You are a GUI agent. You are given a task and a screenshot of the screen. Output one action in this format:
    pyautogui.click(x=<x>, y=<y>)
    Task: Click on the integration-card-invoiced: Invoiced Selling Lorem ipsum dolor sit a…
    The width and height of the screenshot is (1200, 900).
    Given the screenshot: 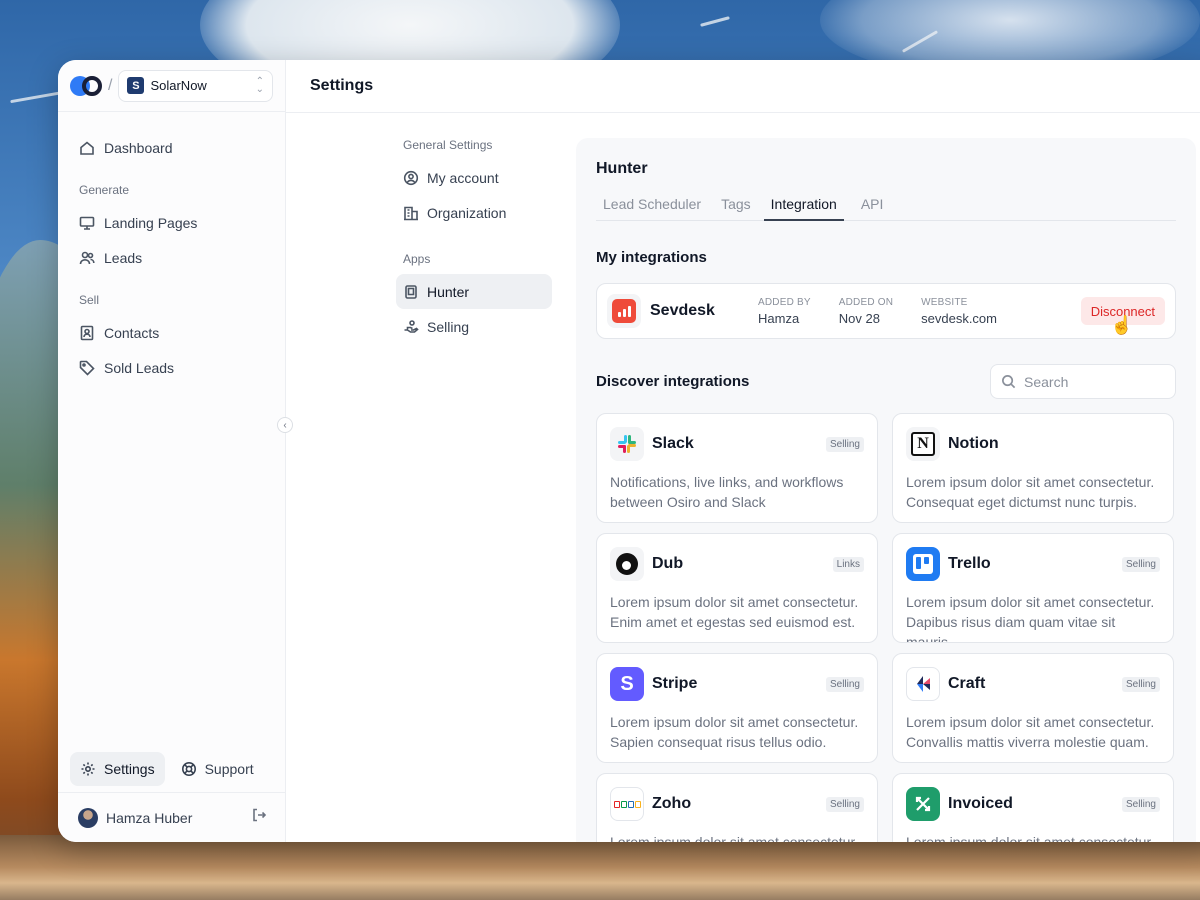 What is the action you would take?
    pyautogui.click(x=1033, y=807)
    